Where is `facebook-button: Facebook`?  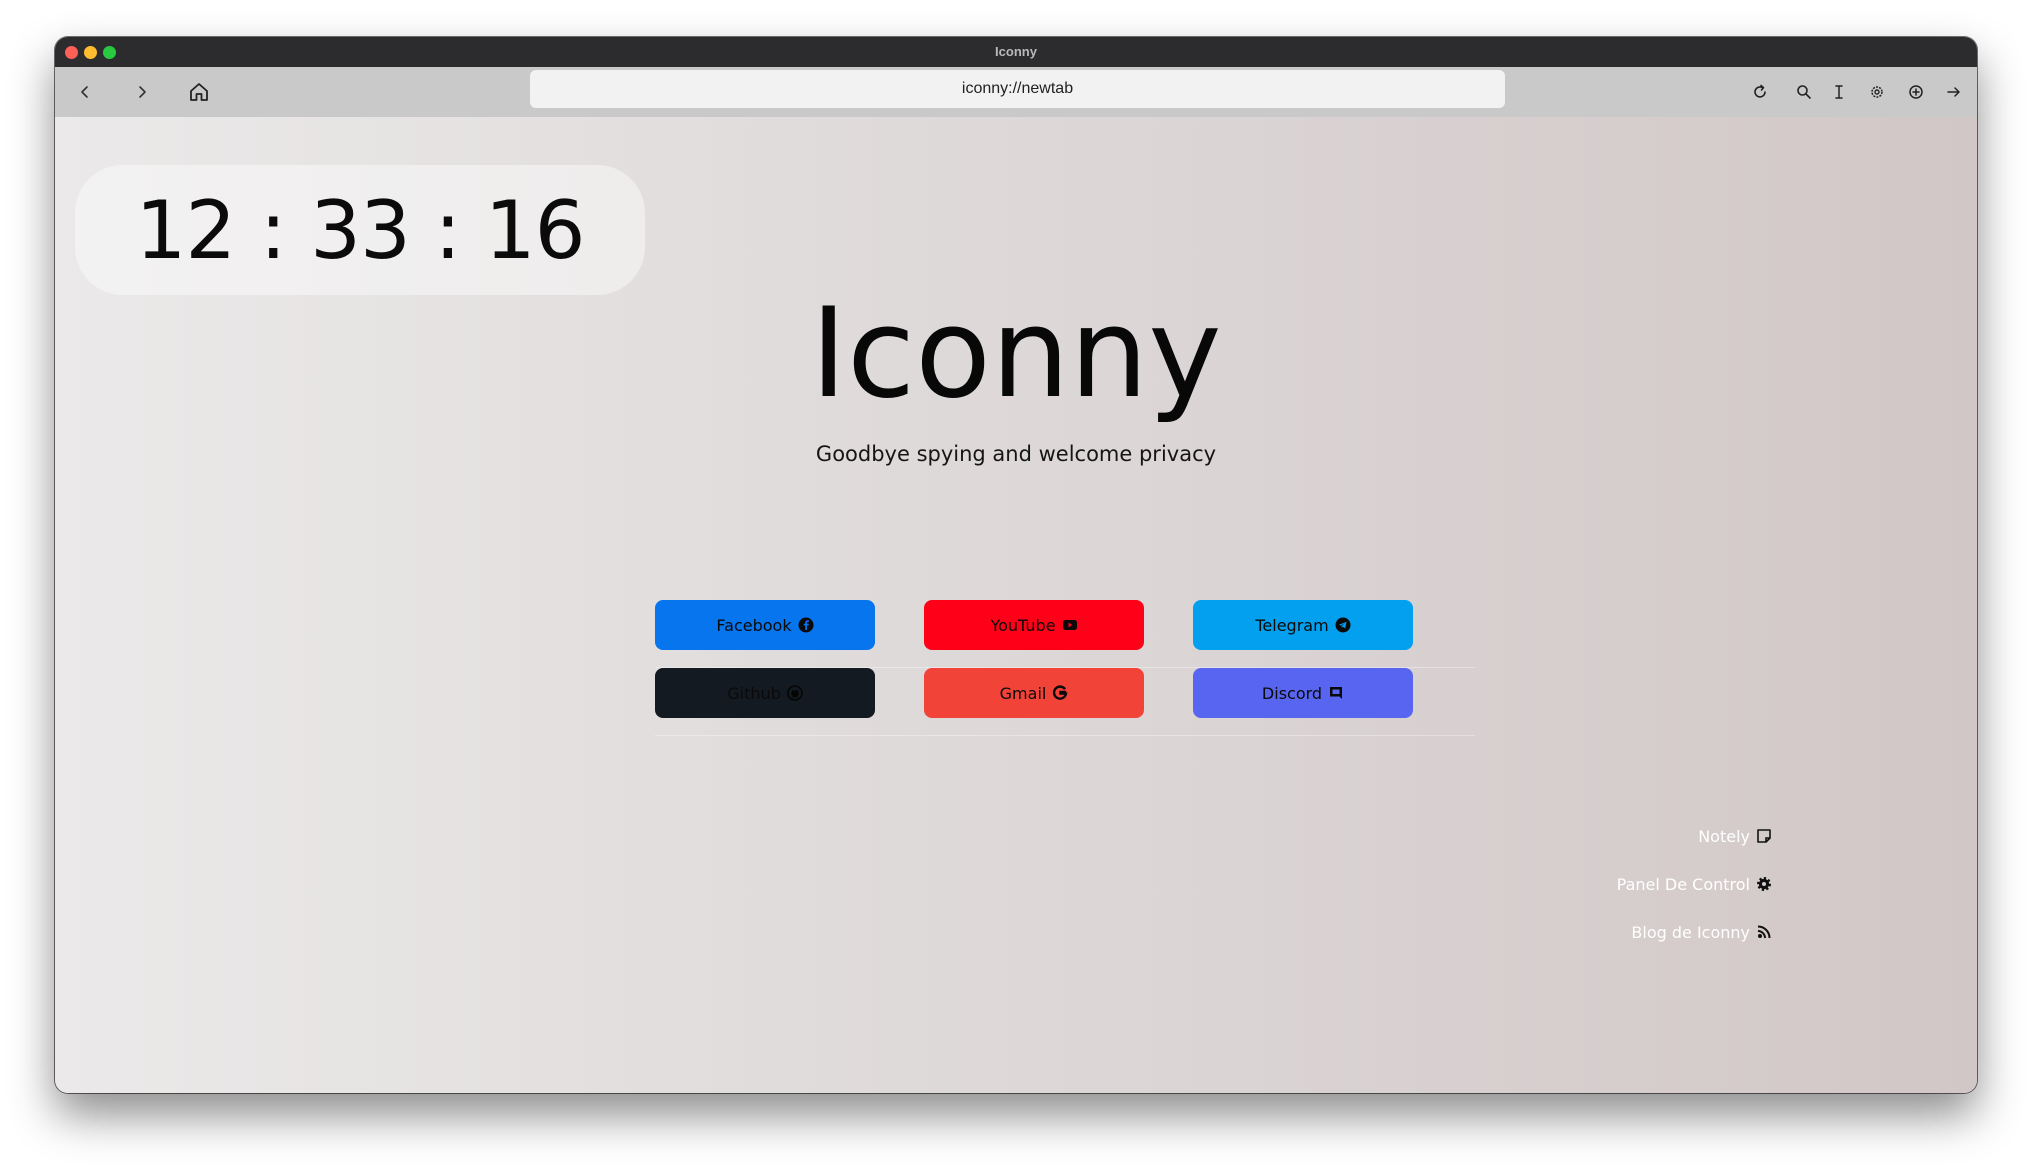
facebook-button: Facebook is located at coordinates (765, 625).